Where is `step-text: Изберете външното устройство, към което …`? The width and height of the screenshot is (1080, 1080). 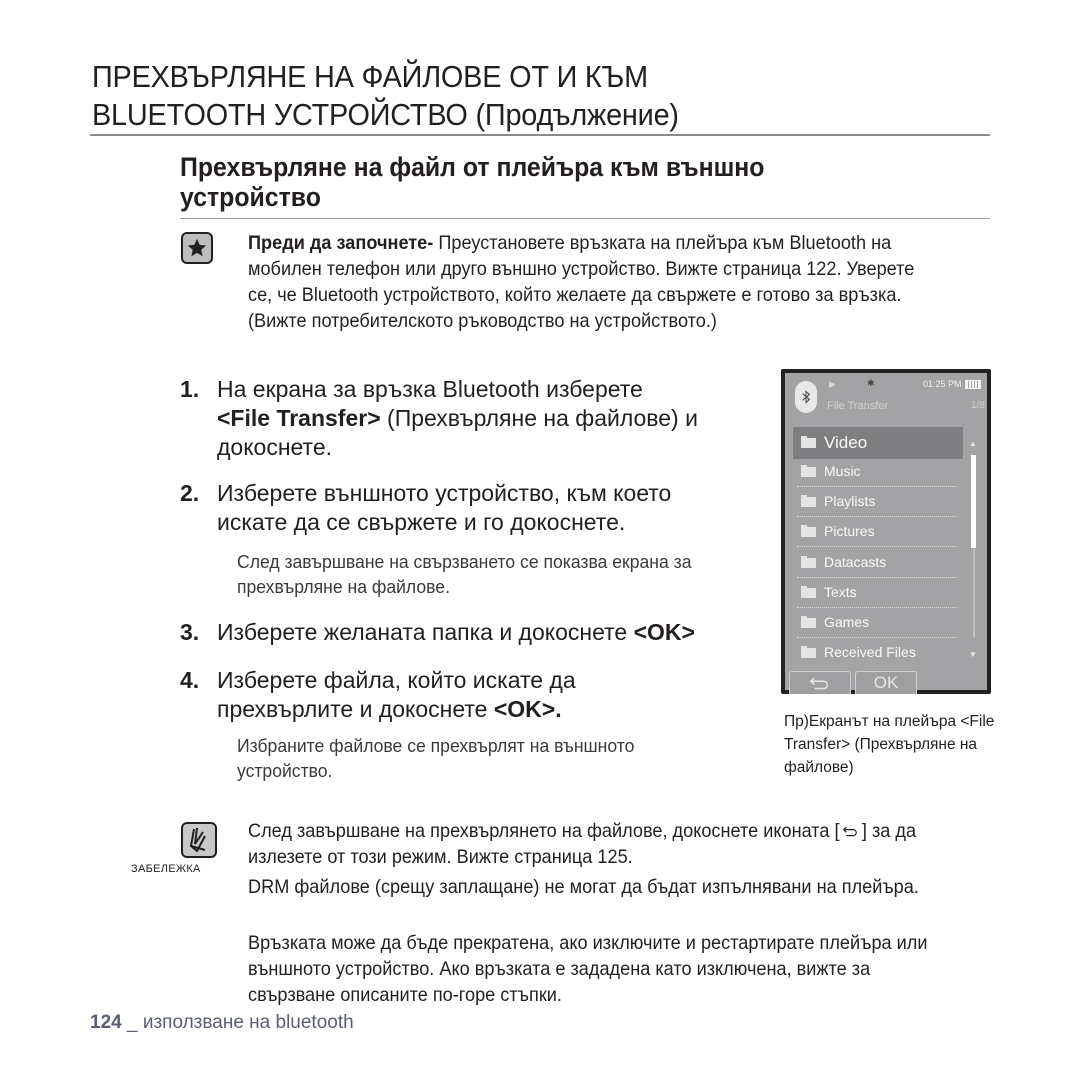 step-text: Изберете външното устройство, към което … is located at coordinates (444, 507).